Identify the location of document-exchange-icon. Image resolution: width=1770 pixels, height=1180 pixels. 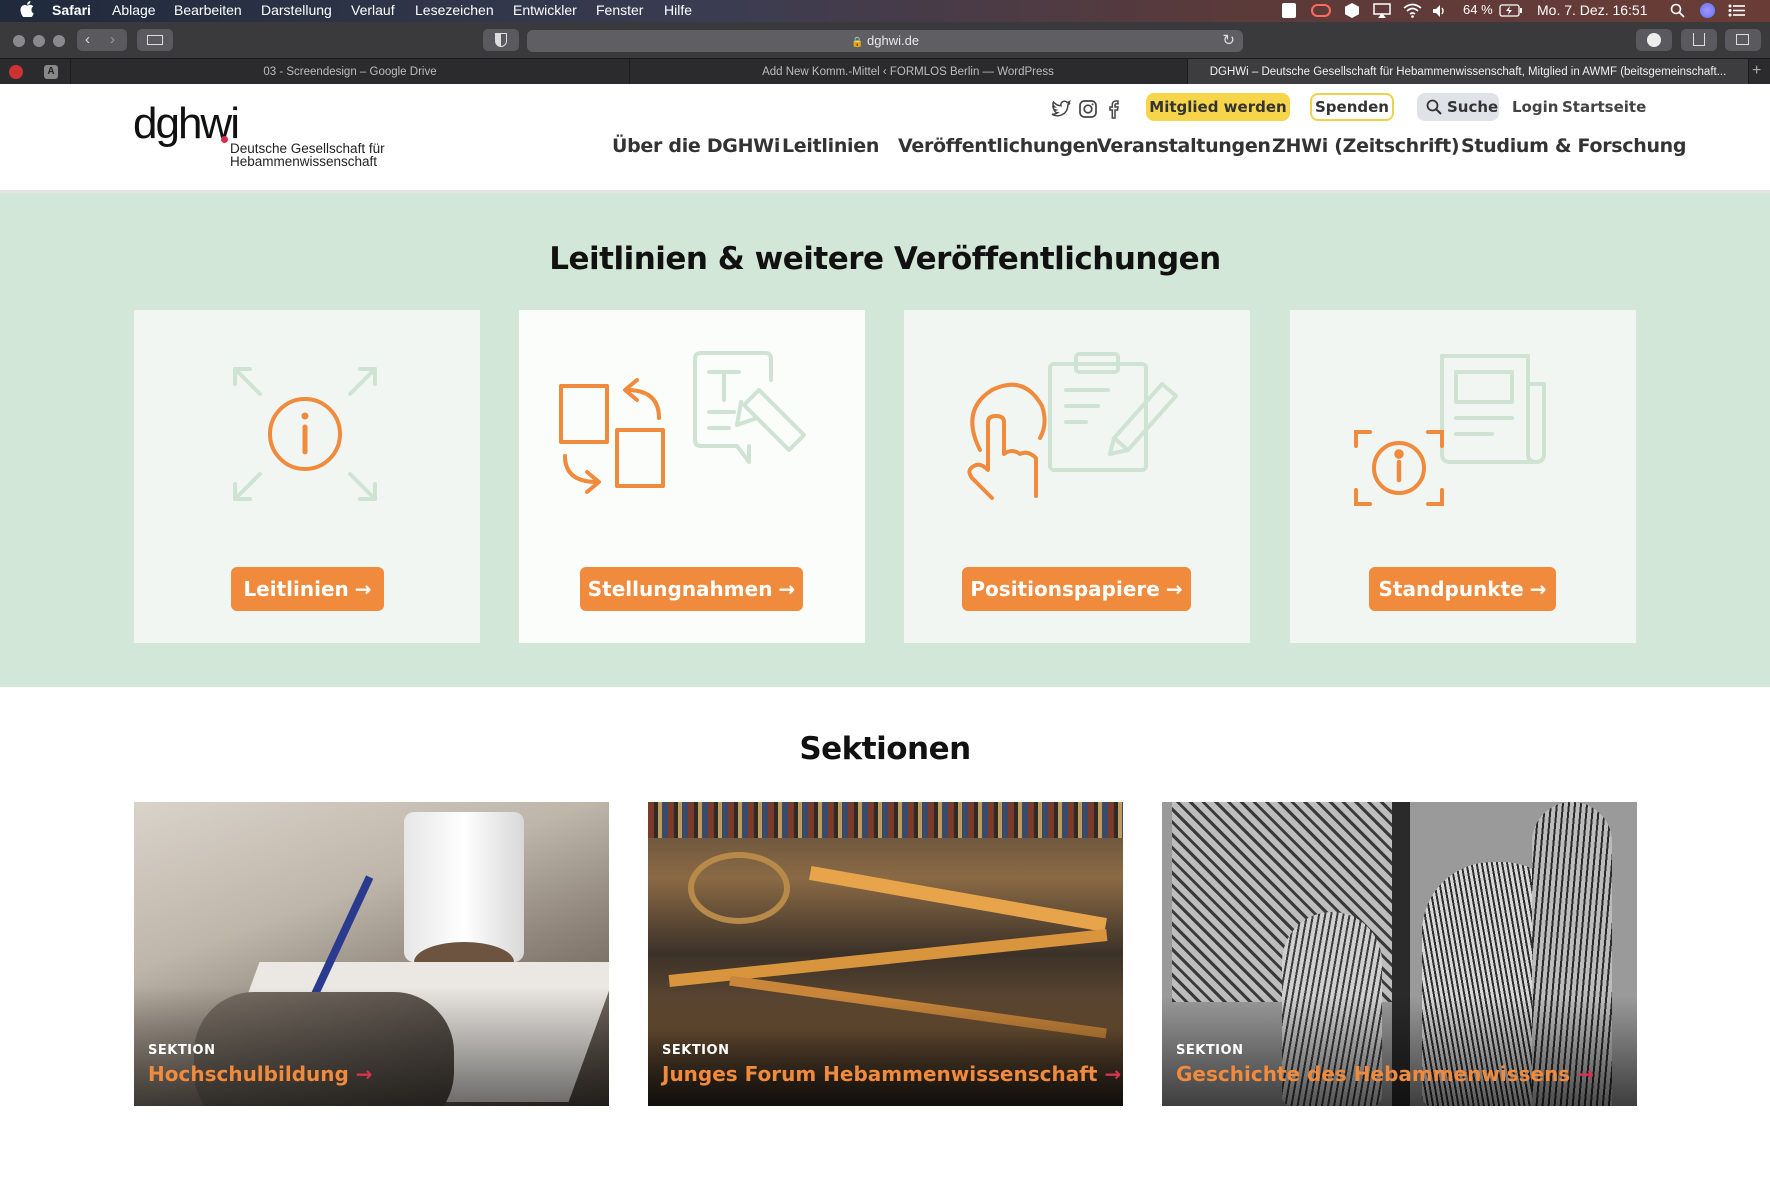
(682, 422).